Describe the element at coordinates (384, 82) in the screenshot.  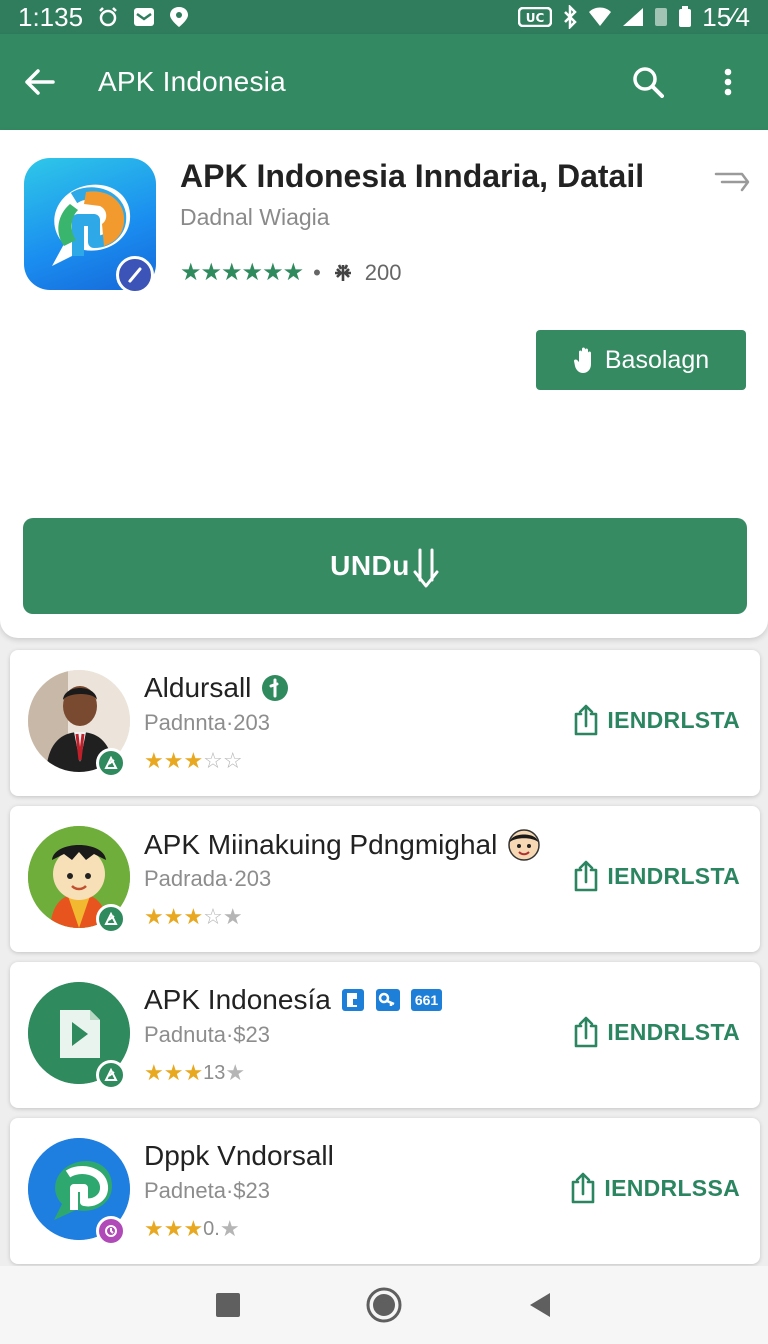
I see `app-bar: APK Indonesia` at that location.